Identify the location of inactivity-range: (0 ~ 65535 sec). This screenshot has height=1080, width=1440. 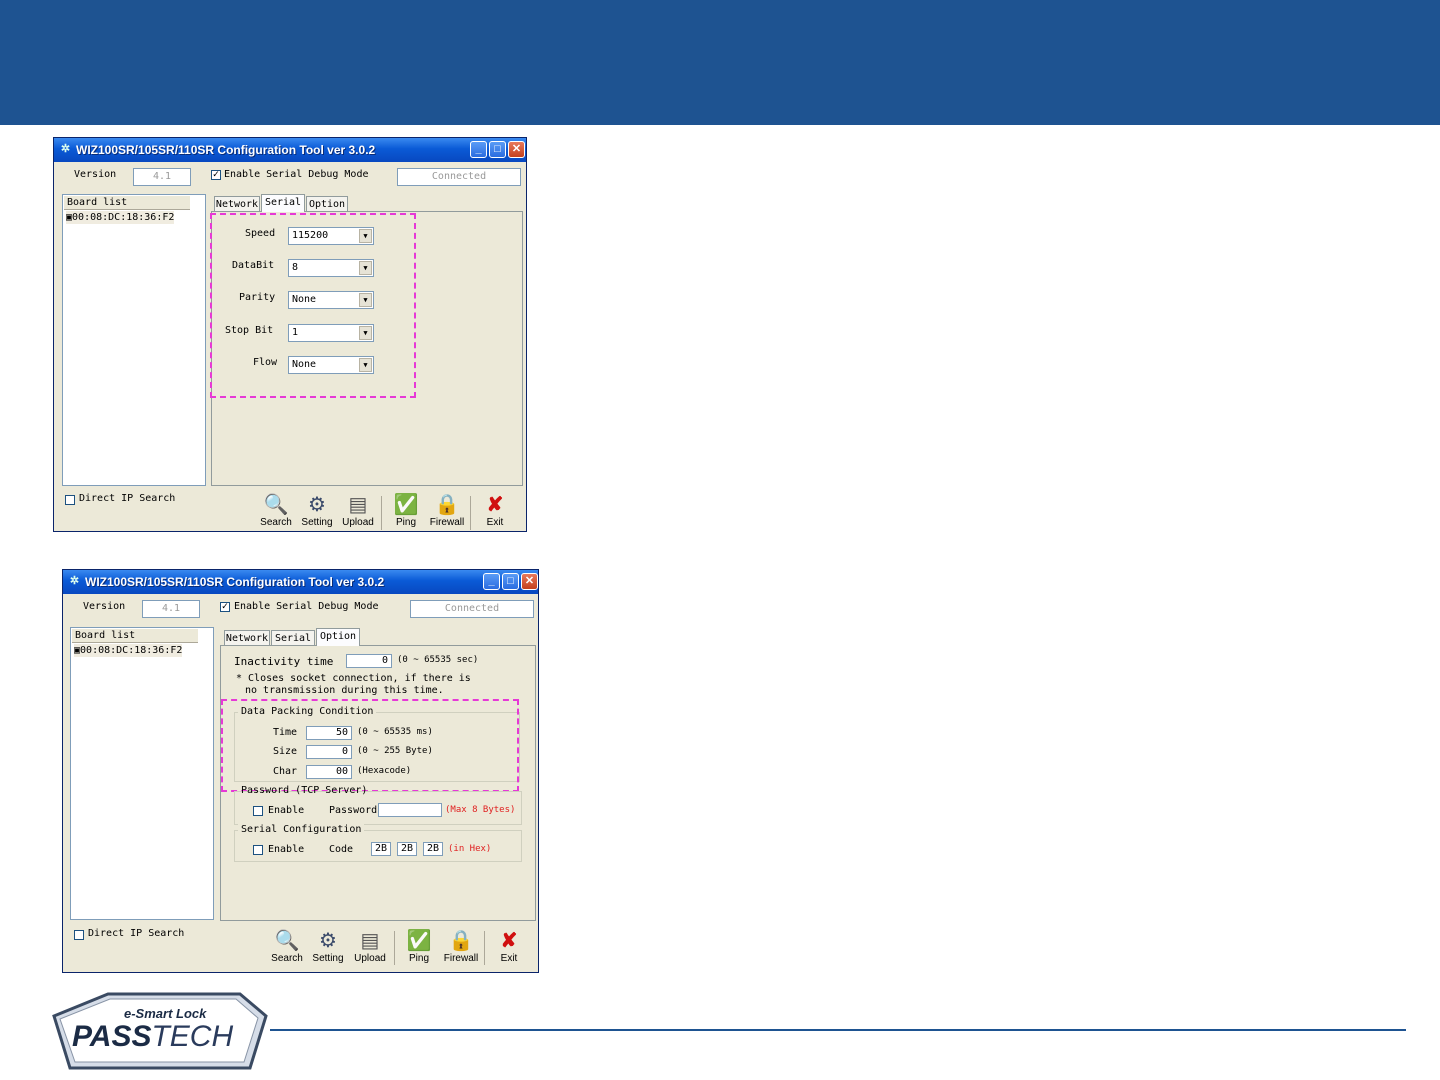
(438, 660).